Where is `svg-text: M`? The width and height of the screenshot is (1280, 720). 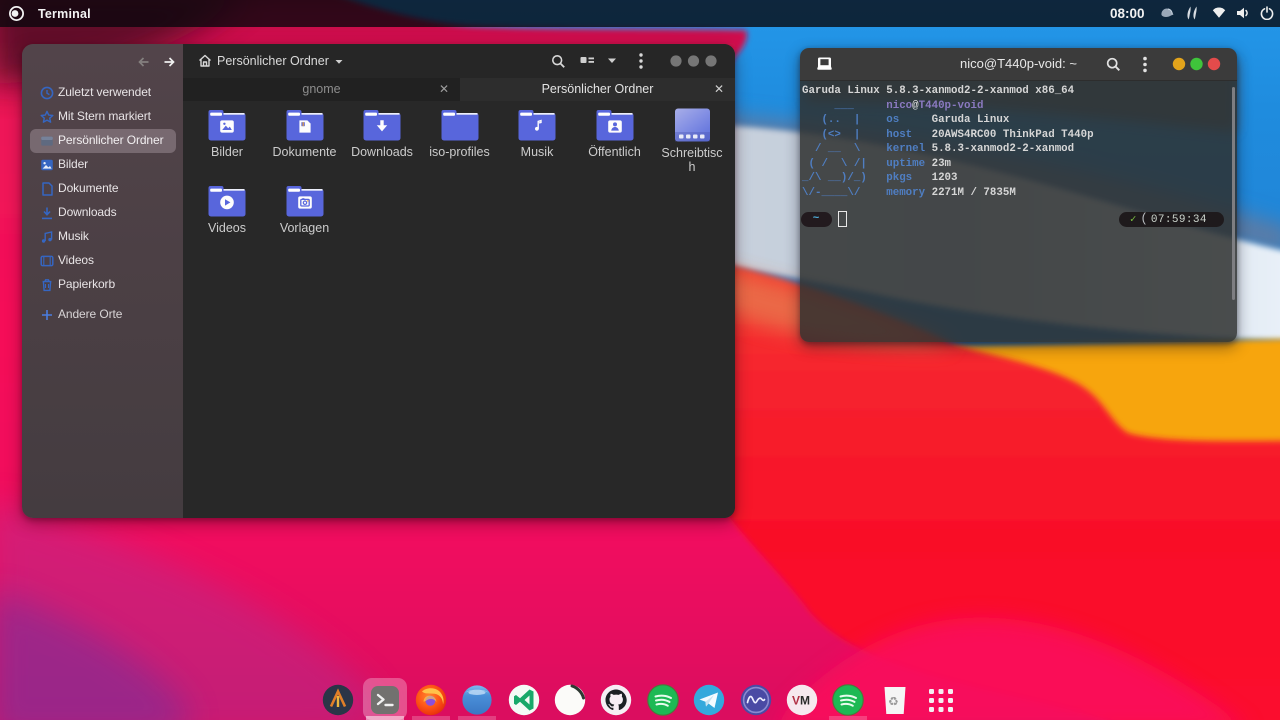 svg-text: M is located at coordinates (805, 701).